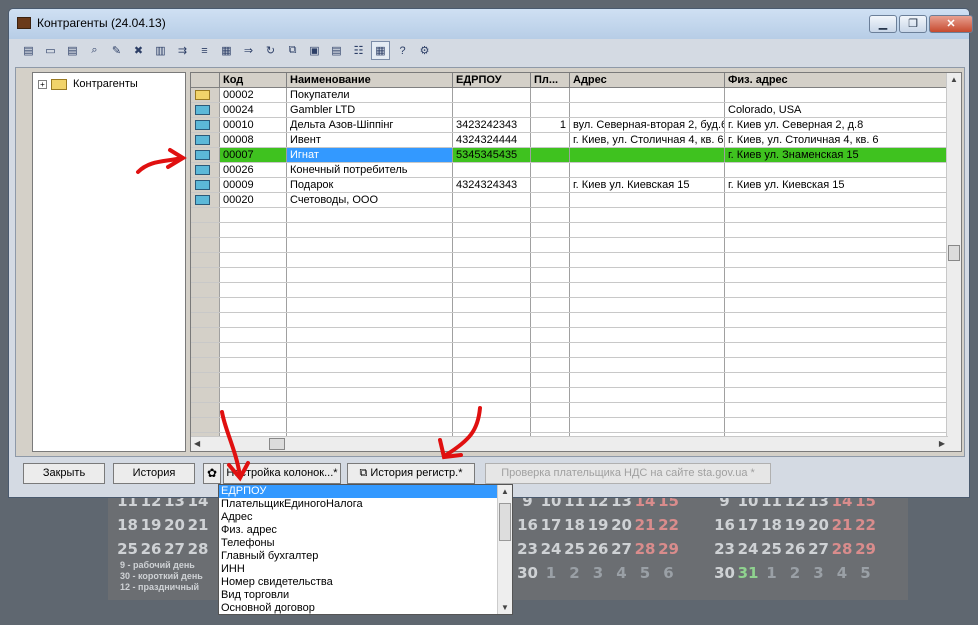 This screenshot has height=625, width=978. I want to click on cell-physical-address: г. Киев ул. Киевская 15, so click(838, 185).